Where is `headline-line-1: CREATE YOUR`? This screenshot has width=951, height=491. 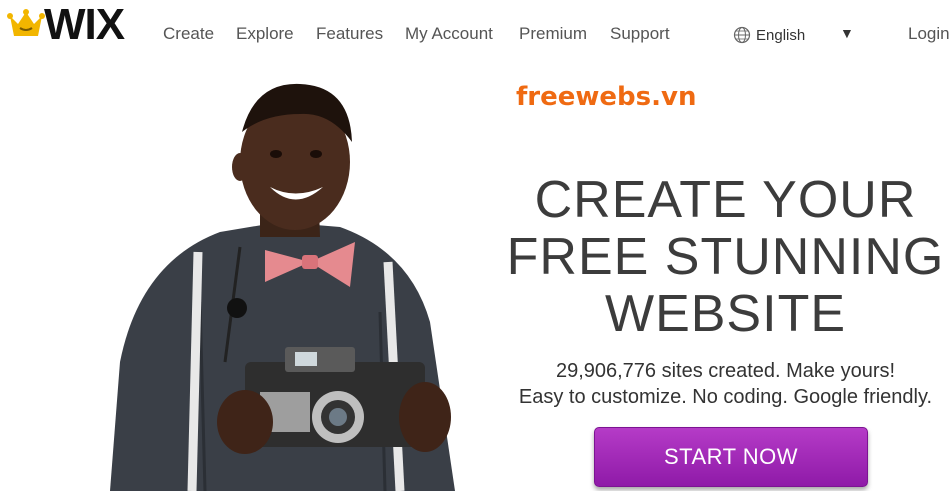
headline-line-1: CREATE YOUR is located at coordinates (725, 200).